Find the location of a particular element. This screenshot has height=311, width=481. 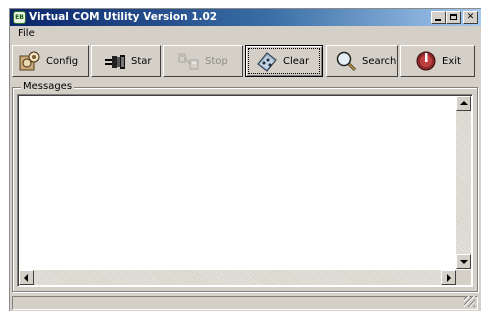

magnifier-icon is located at coordinates (346, 61).